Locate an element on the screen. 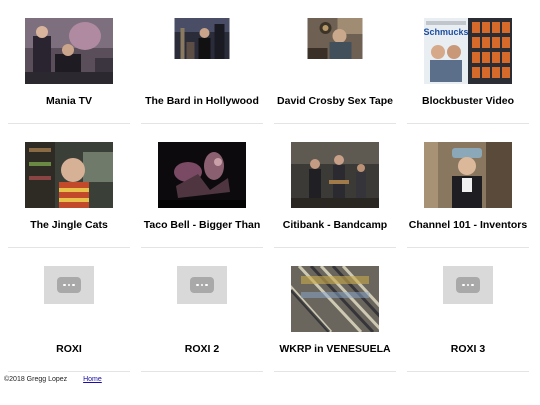  video-title: Channel 101 - Inventors is located at coordinates (468, 225).